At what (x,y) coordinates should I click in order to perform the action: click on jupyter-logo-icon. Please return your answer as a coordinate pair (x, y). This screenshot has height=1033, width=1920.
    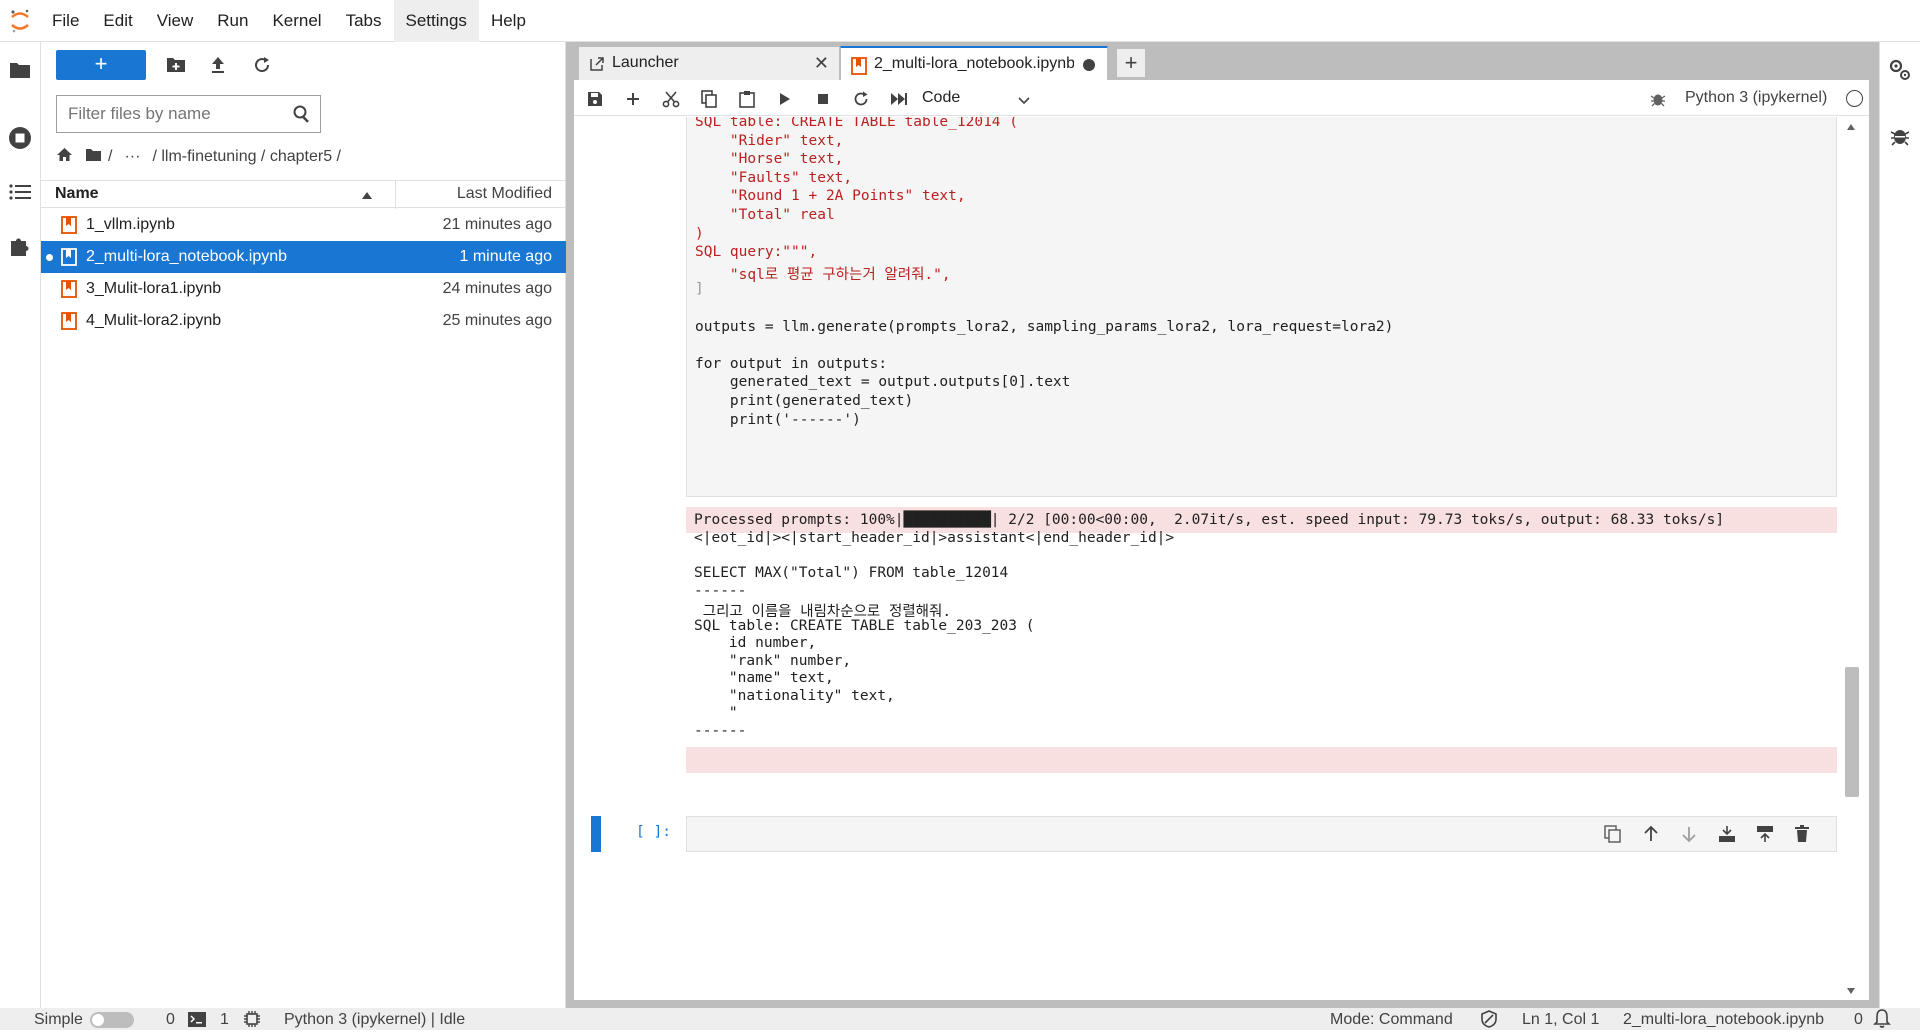
    Looking at the image, I should click on (20, 21).